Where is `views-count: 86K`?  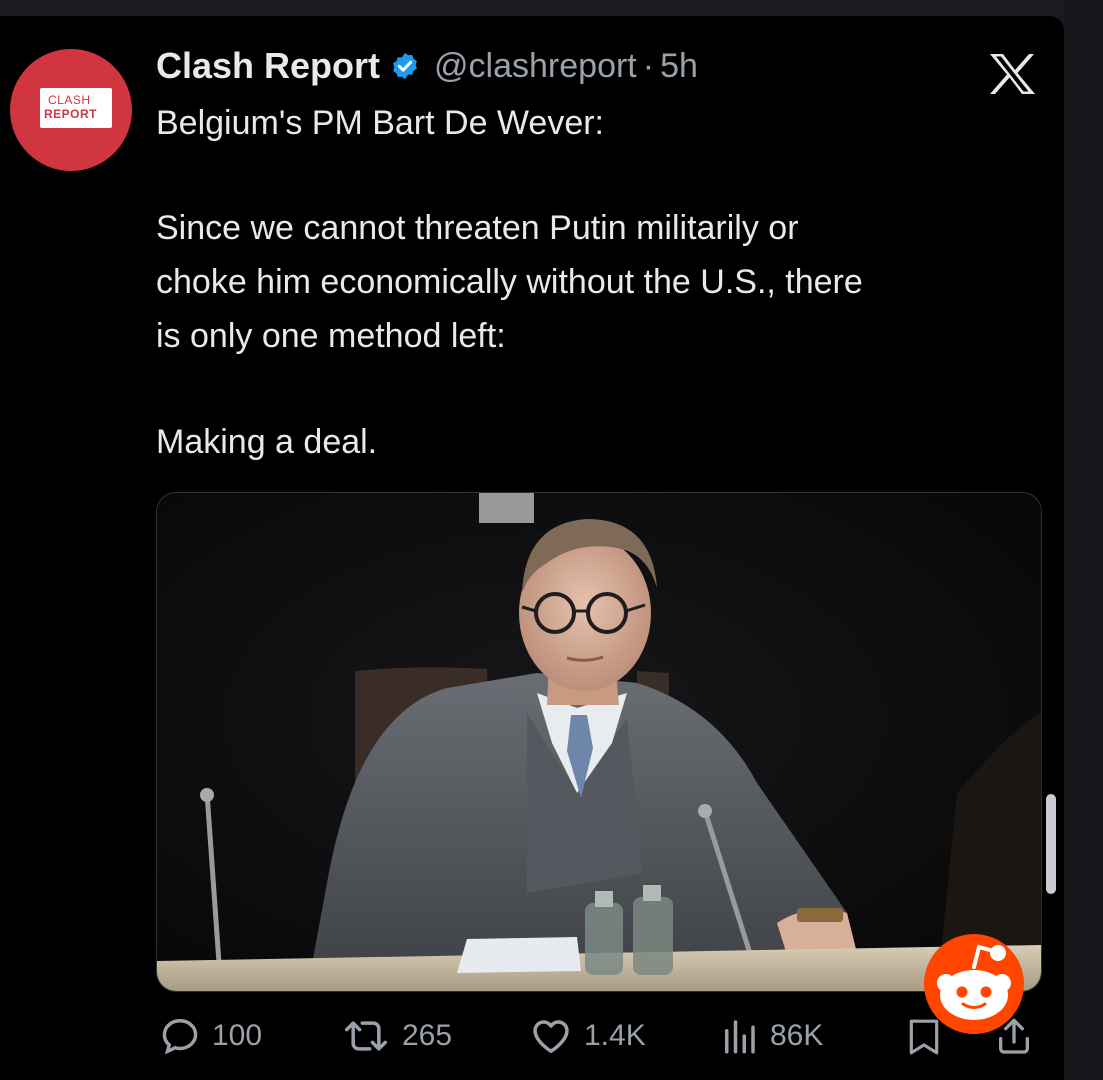
views-count: 86K is located at coordinates (797, 1035).